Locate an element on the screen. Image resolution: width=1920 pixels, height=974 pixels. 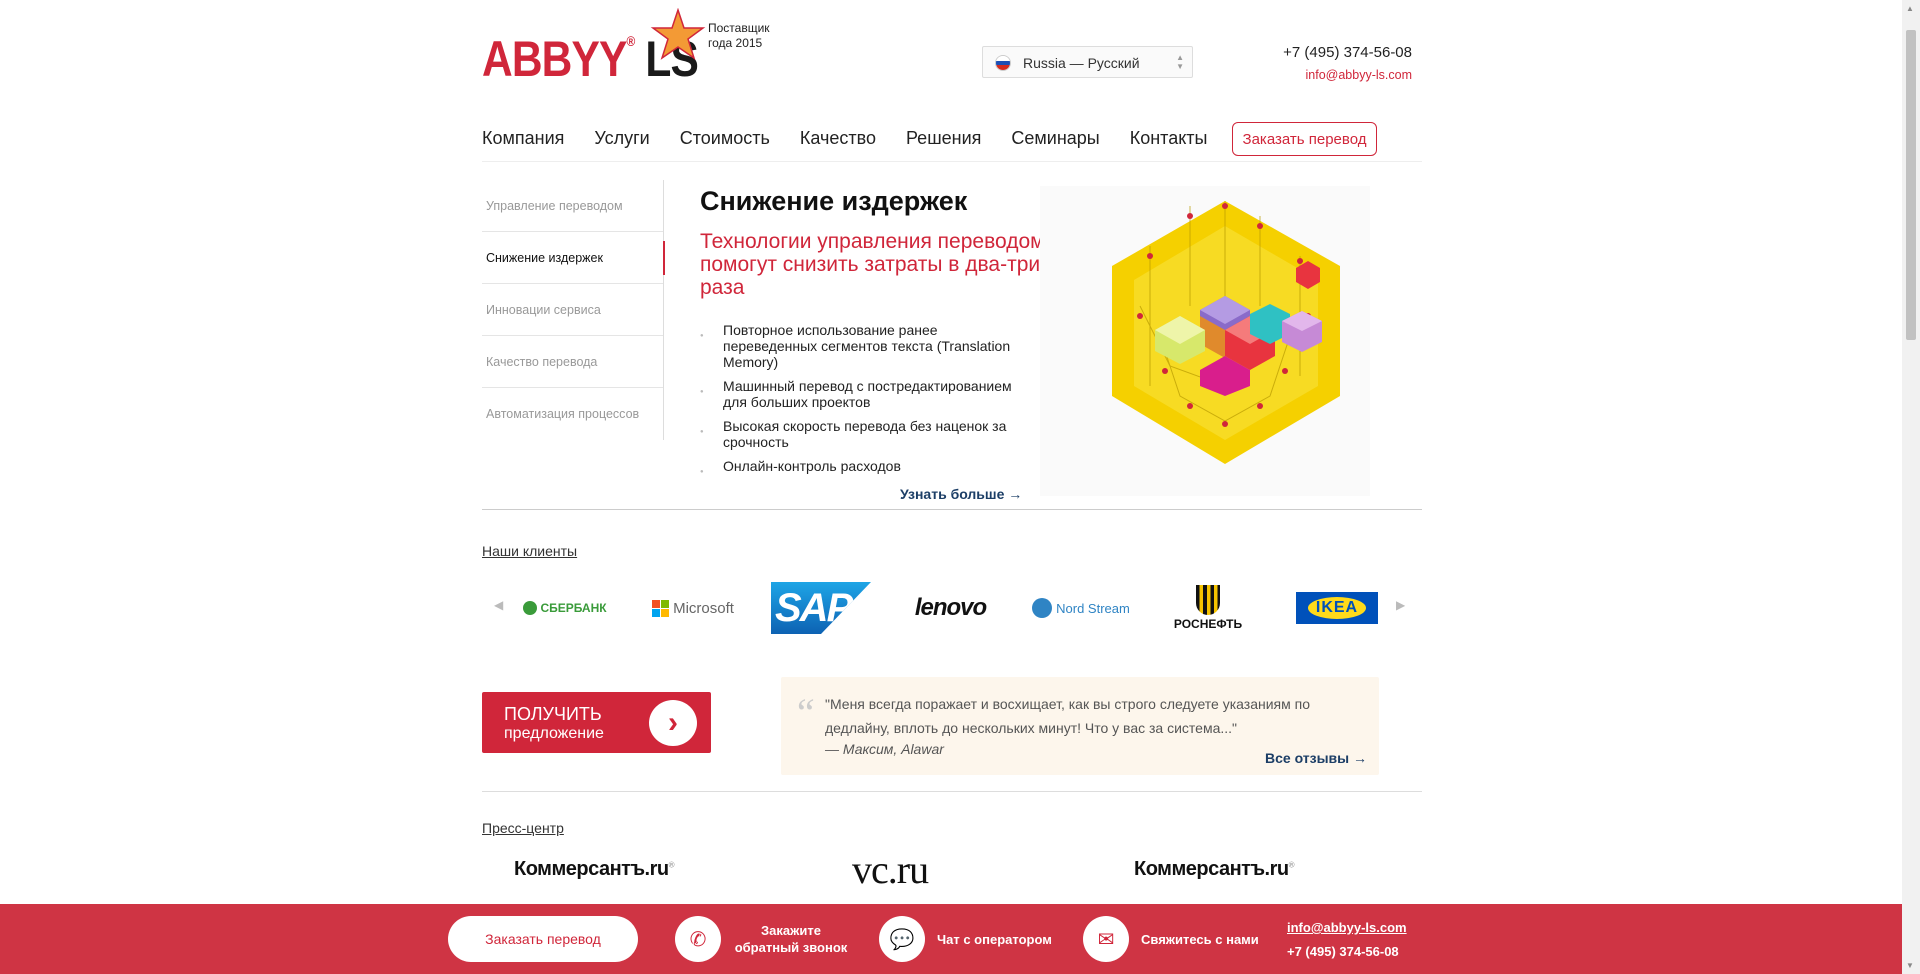
side-item-translation-quality: Качество перевода is located at coordinates (572, 362).